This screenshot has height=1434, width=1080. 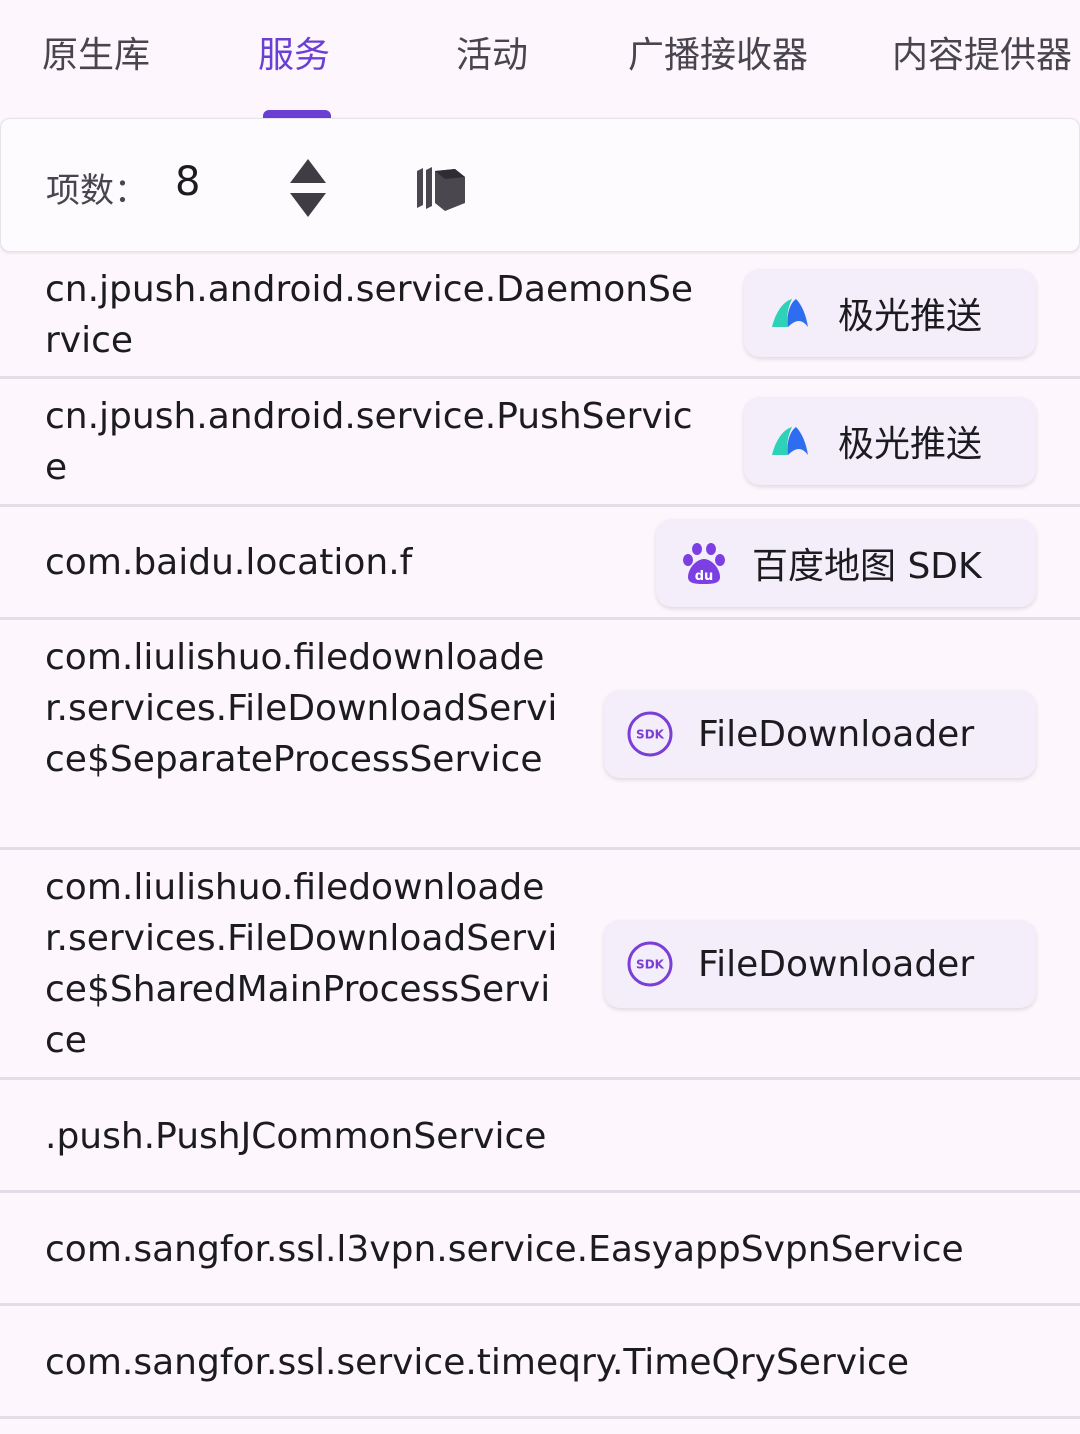 I want to click on sdk-chip-baidu-map: du 百度地图 SDK, so click(x=846, y=563).